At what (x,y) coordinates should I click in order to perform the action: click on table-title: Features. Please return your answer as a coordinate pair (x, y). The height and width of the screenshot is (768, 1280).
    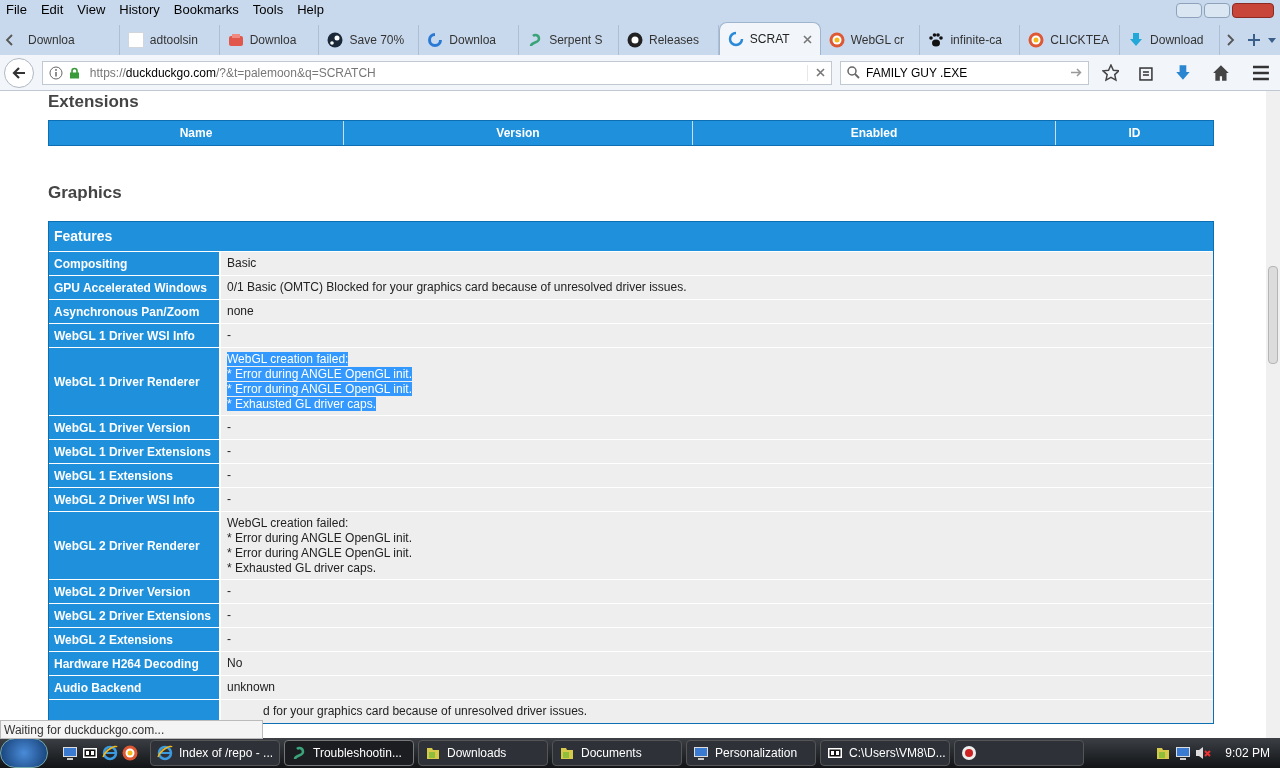
    Looking at the image, I should click on (631, 236).